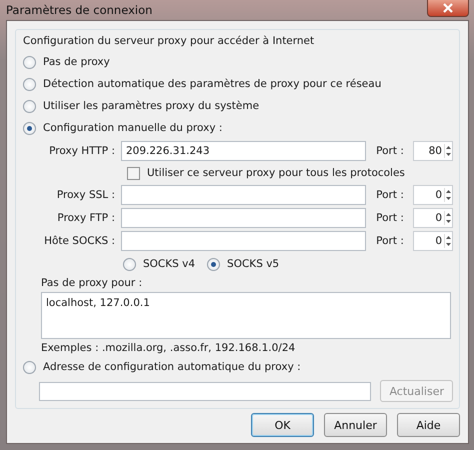 The height and width of the screenshot is (450, 474). I want to click on dialog-button: Annuler, so click(355, 425).